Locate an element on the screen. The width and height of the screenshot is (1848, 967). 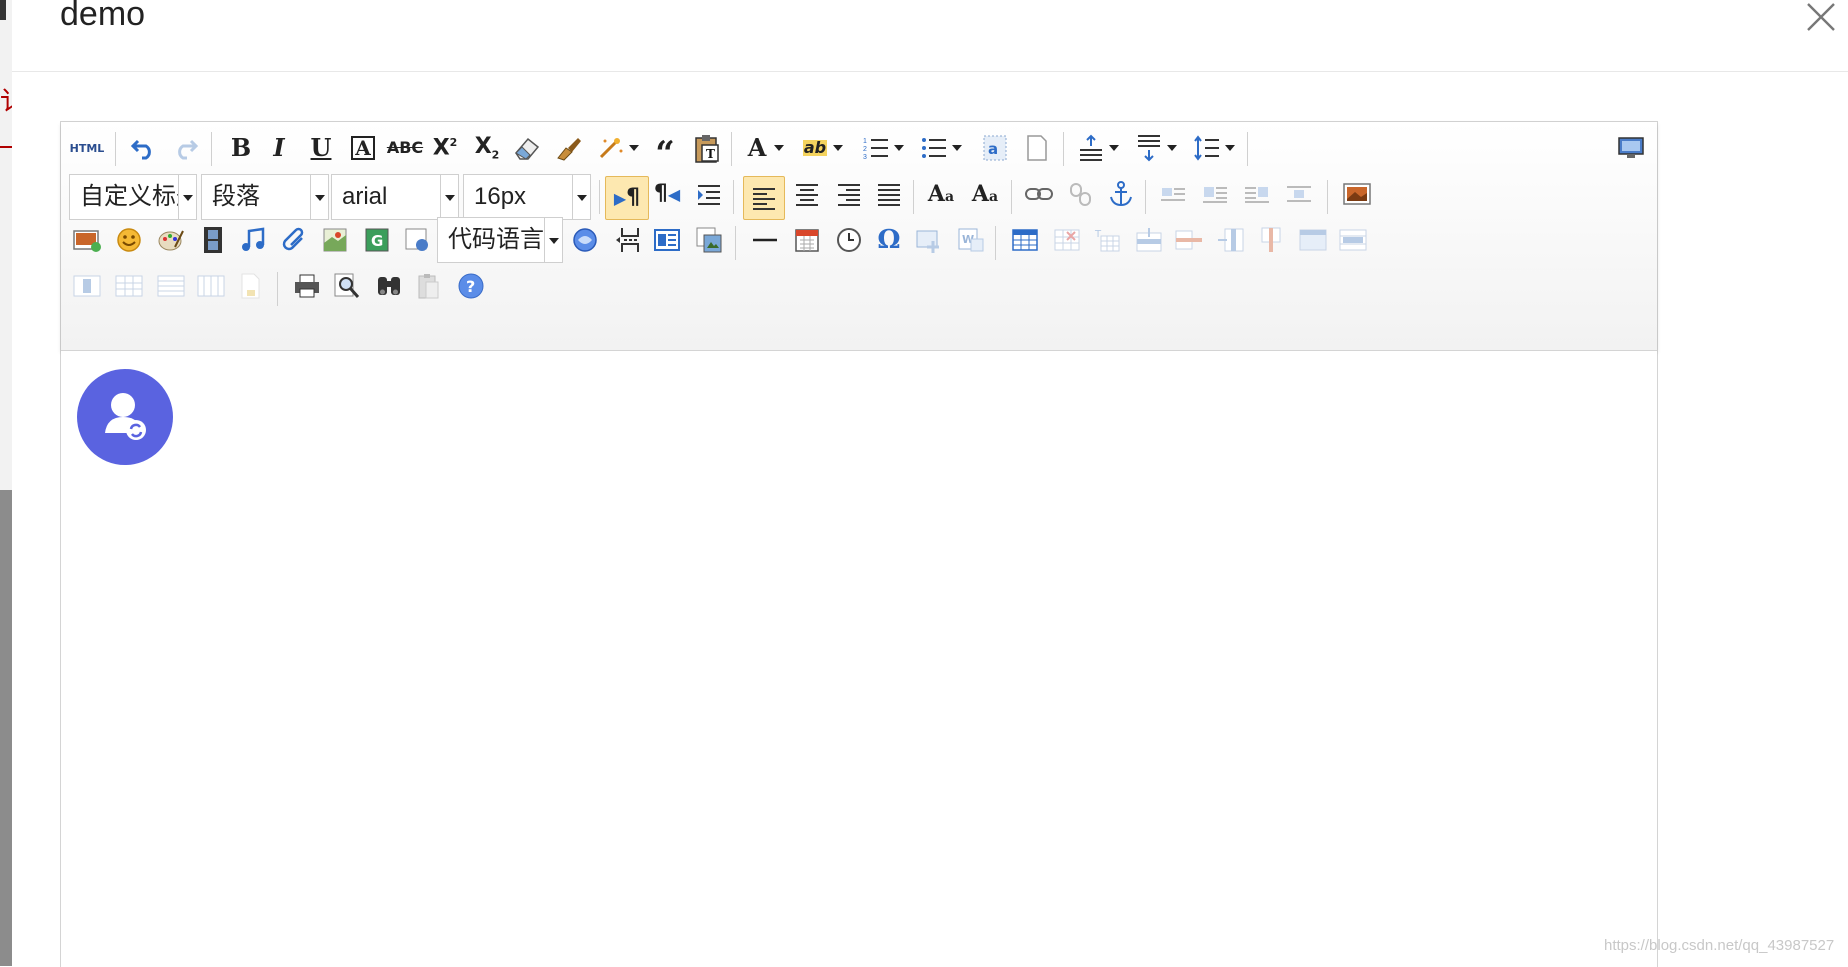
insert-image-icon is located at coordinates (1357, 194).